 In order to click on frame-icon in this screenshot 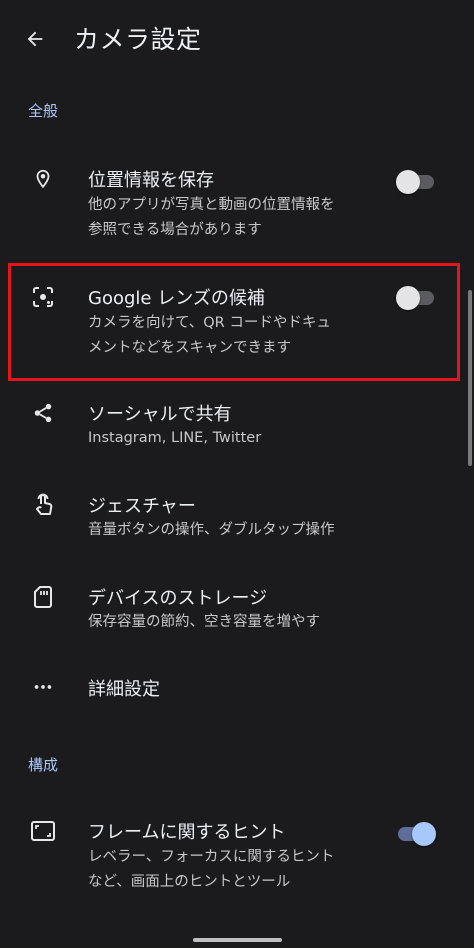, I will do `click(43, 831)`.